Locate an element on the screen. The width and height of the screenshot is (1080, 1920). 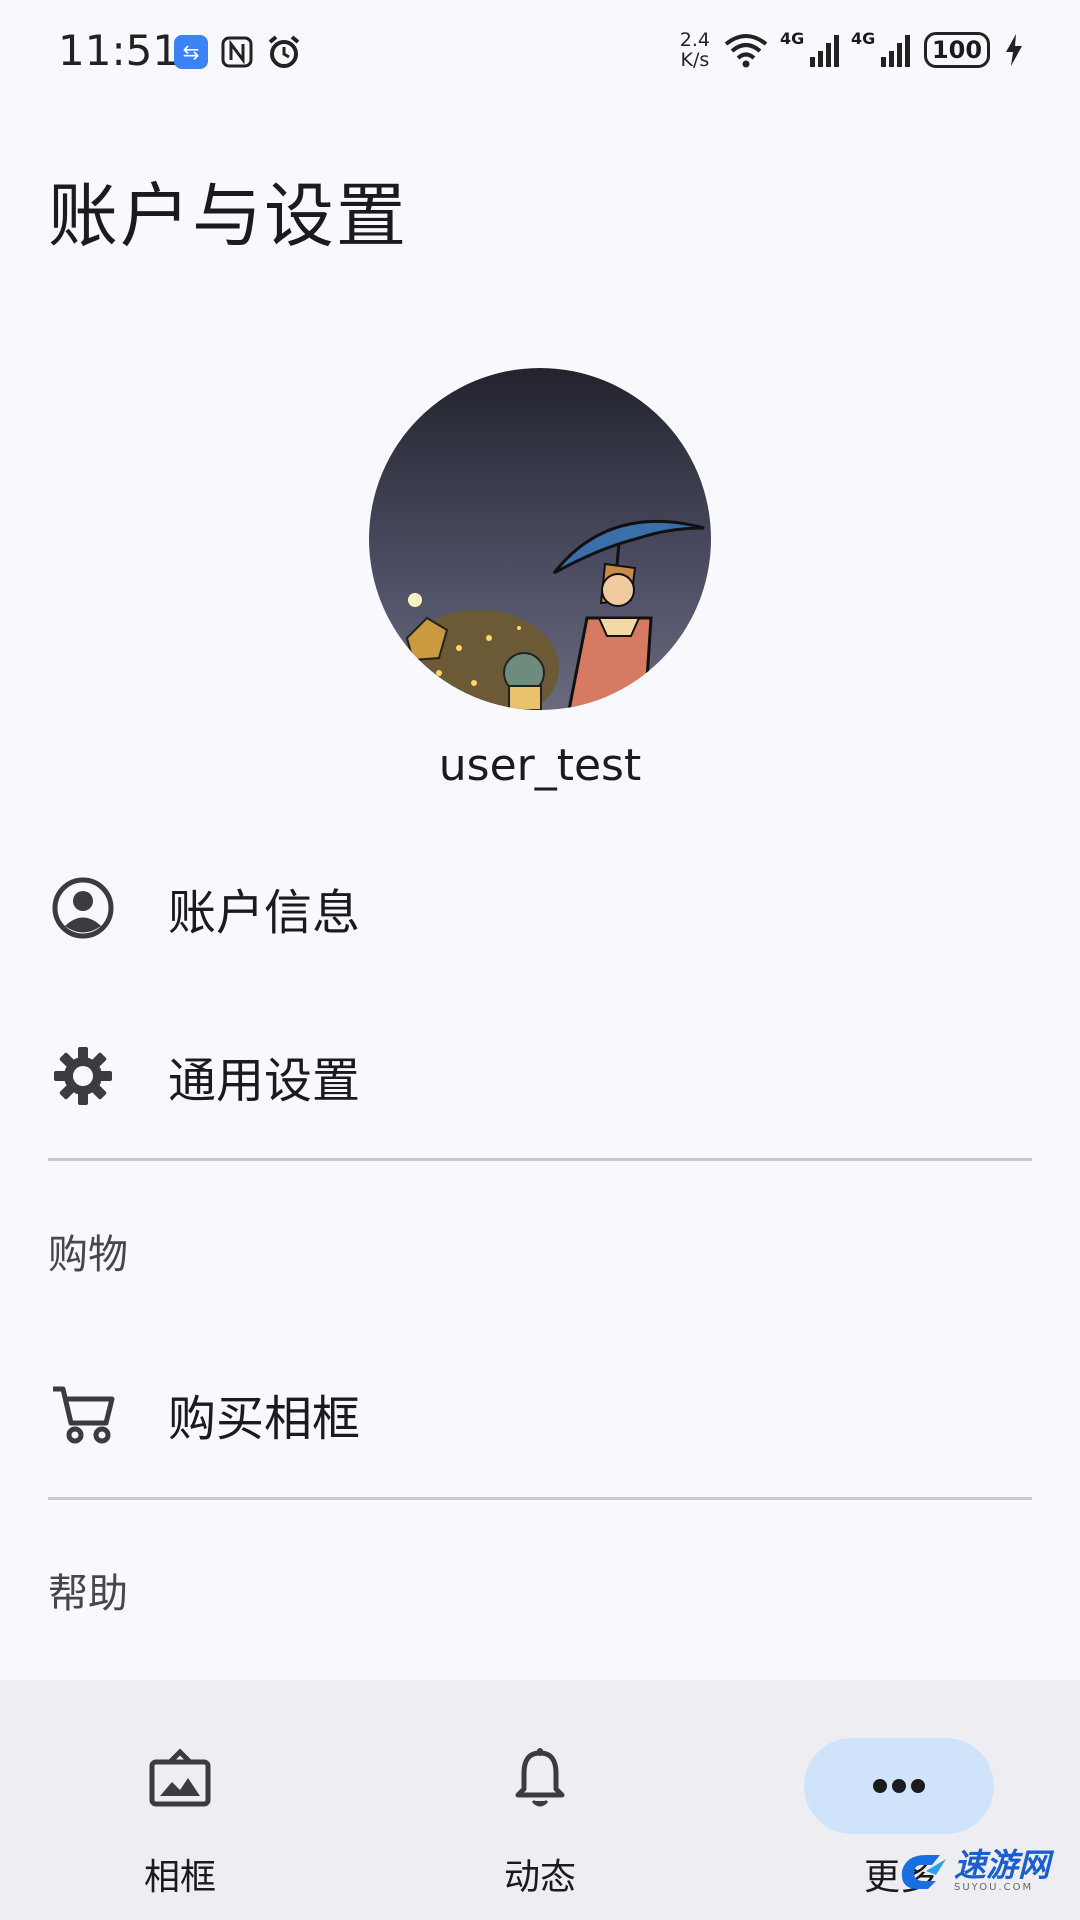
menu-item-buy-frame: 购买相框 is located at coordinates (540, 1414).